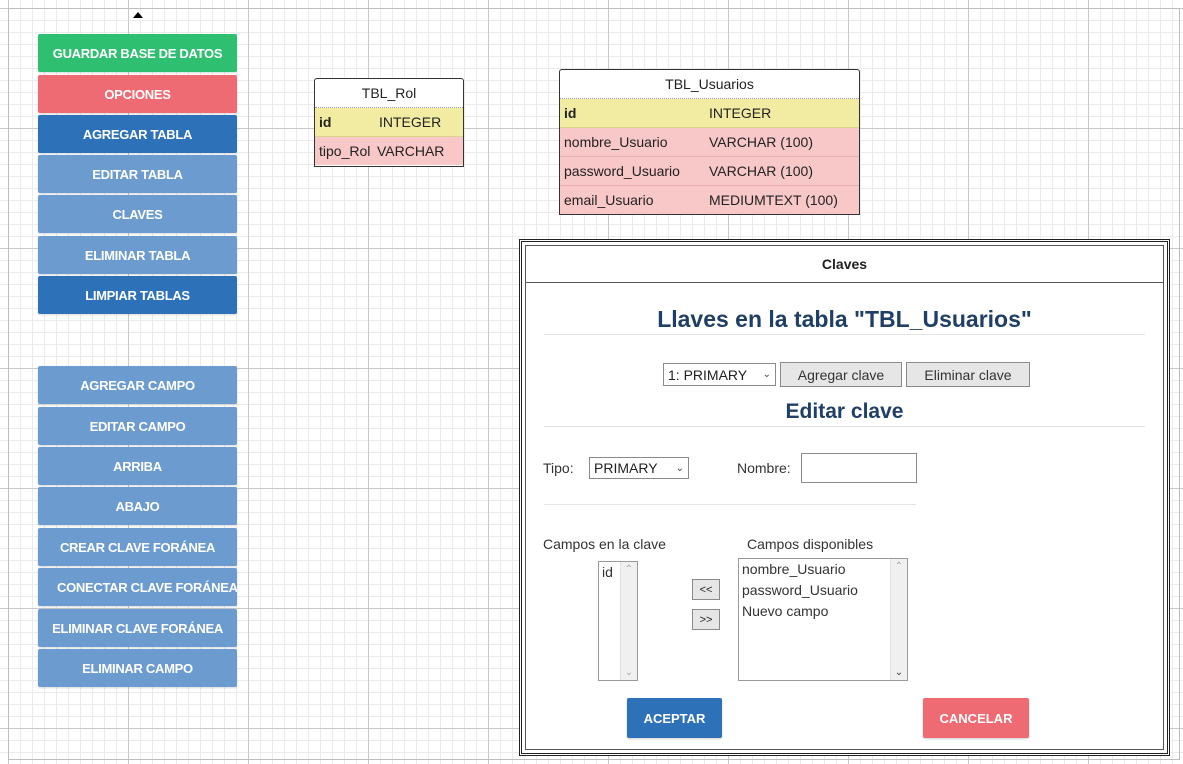 This screenshot has width=1183, height=764. What do you see at coordinates (709, 84) in the screenshot?
I see `table-title: TBL_Usuarios` at bounding box center [709, 84].